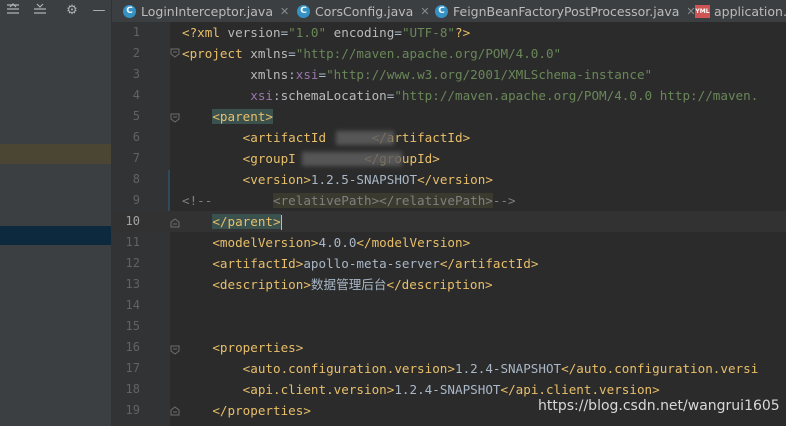 The image size is (786, 426). I want to click on code-token: xsi, so click(227, 95).